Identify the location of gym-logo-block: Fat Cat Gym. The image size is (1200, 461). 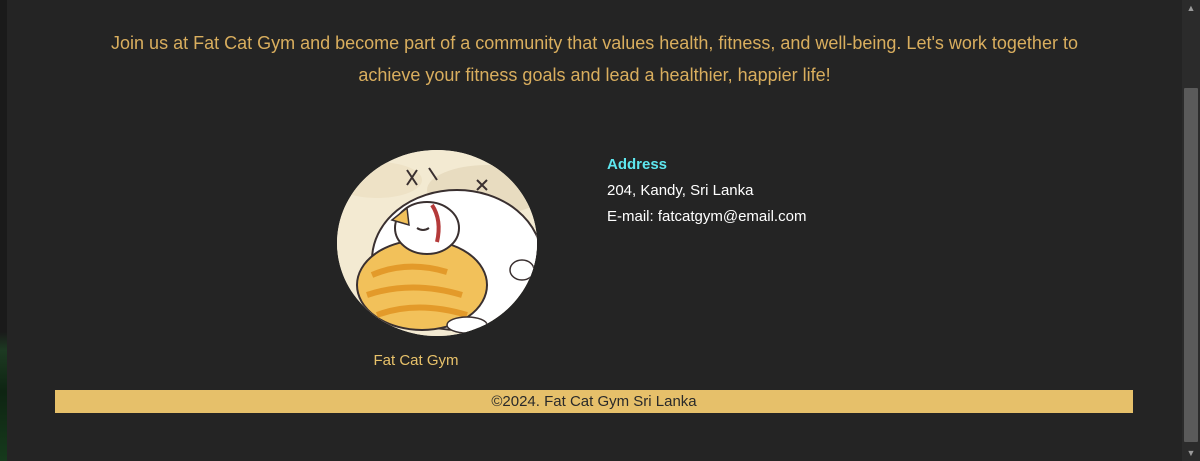
(437, 259).